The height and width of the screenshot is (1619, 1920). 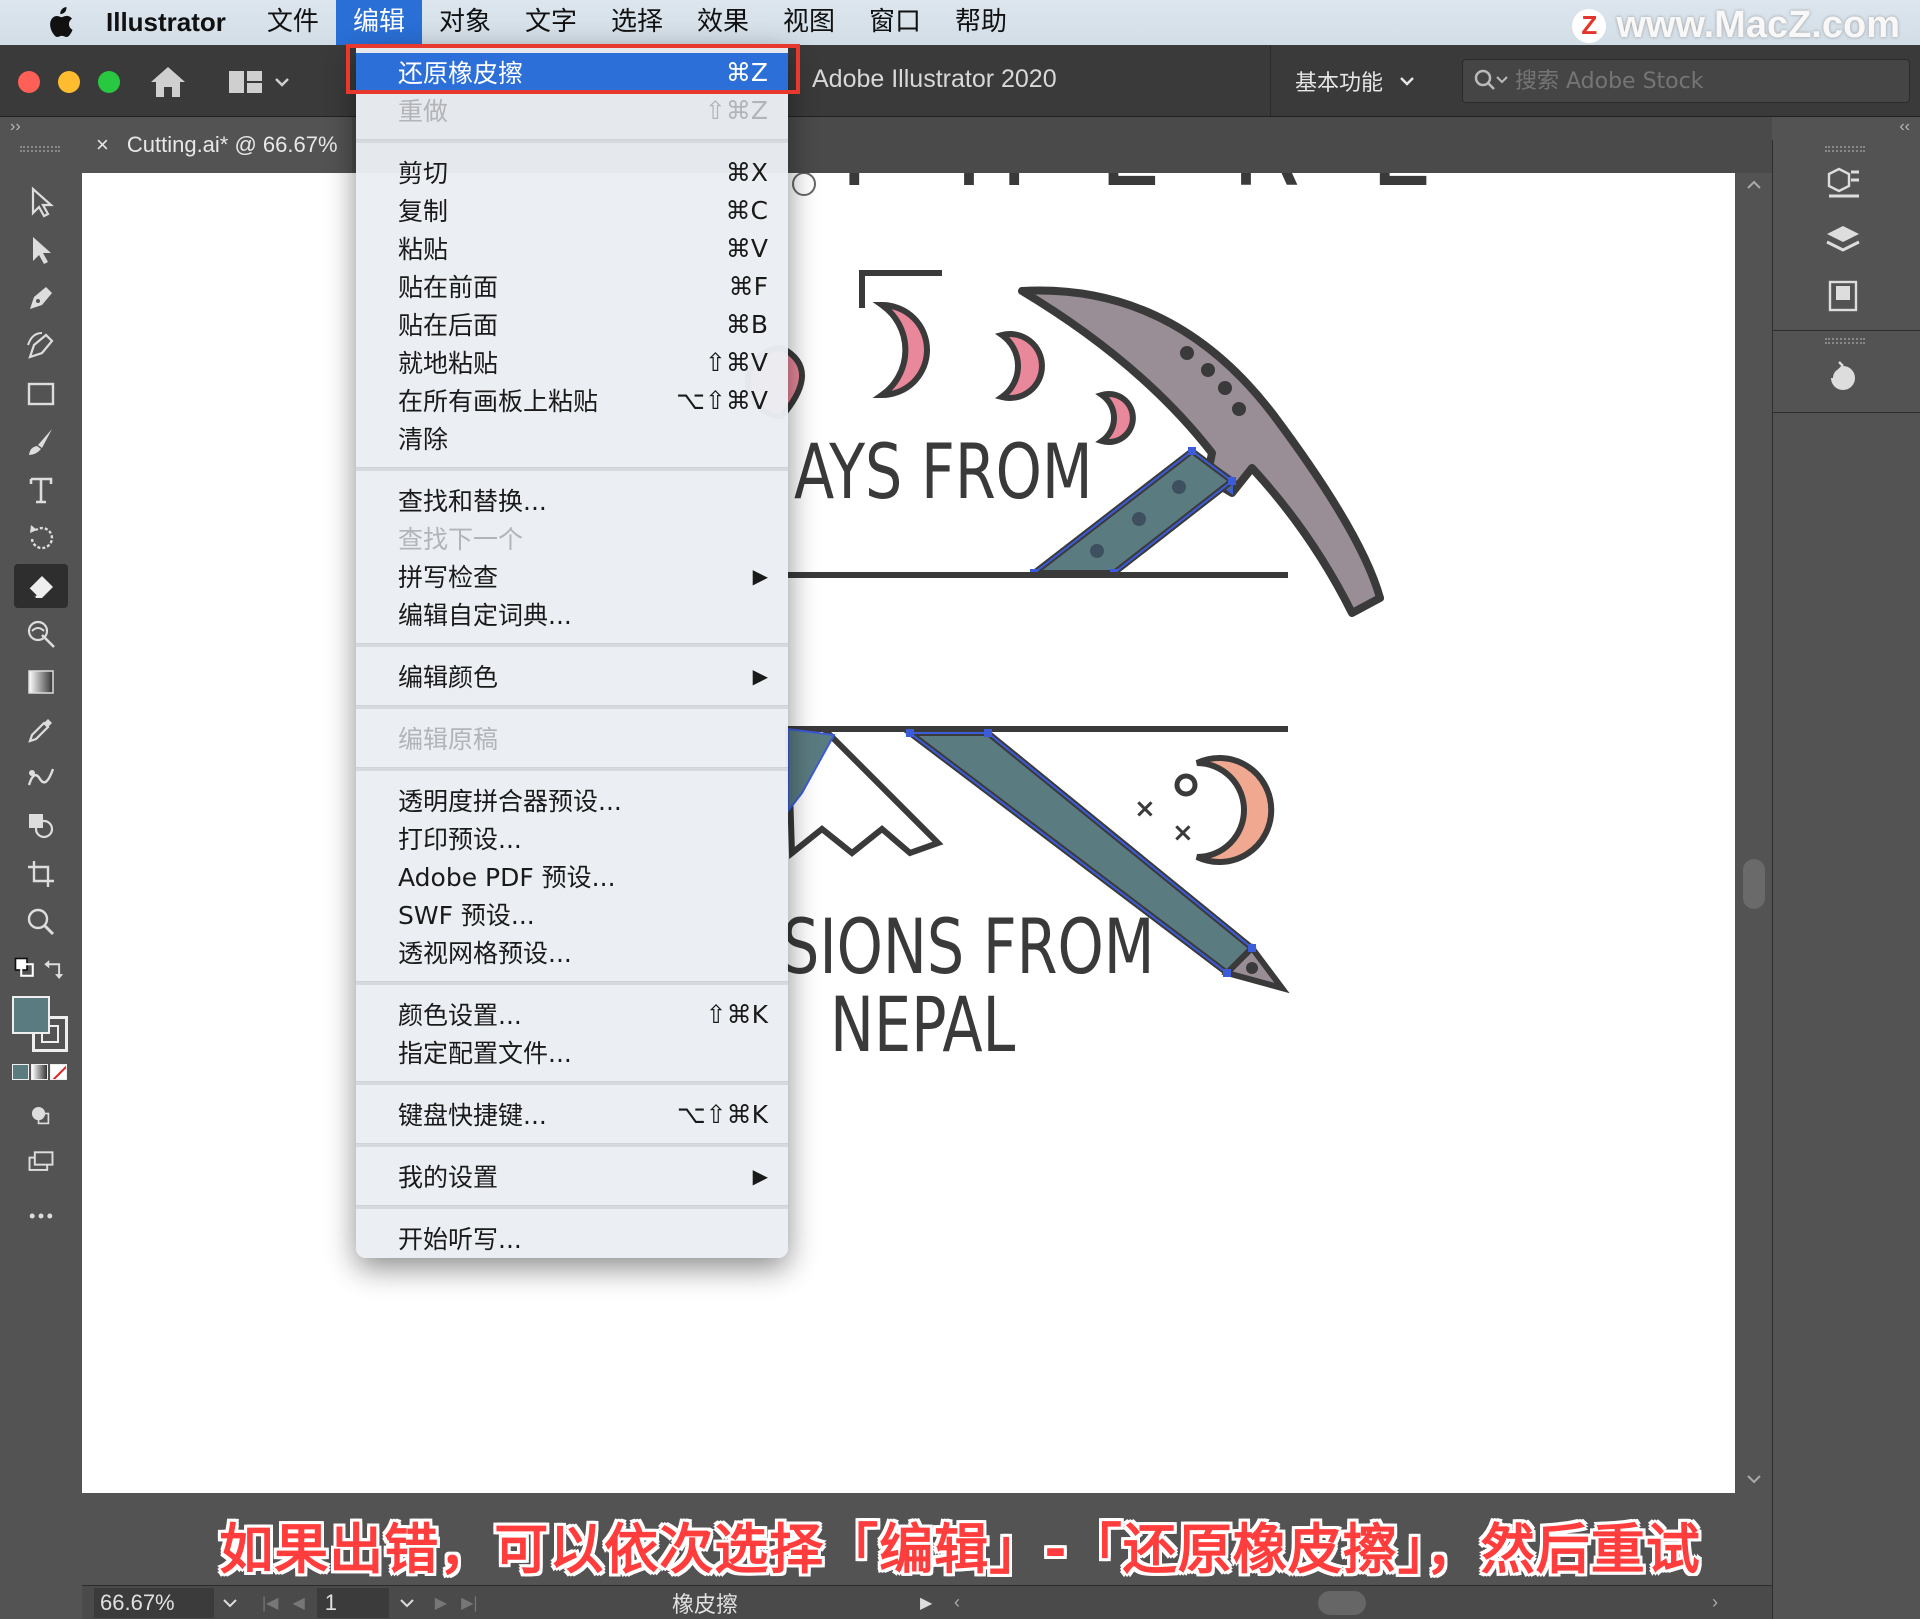 I want to click on menu-view: 视图, so click(x=809, y=22).